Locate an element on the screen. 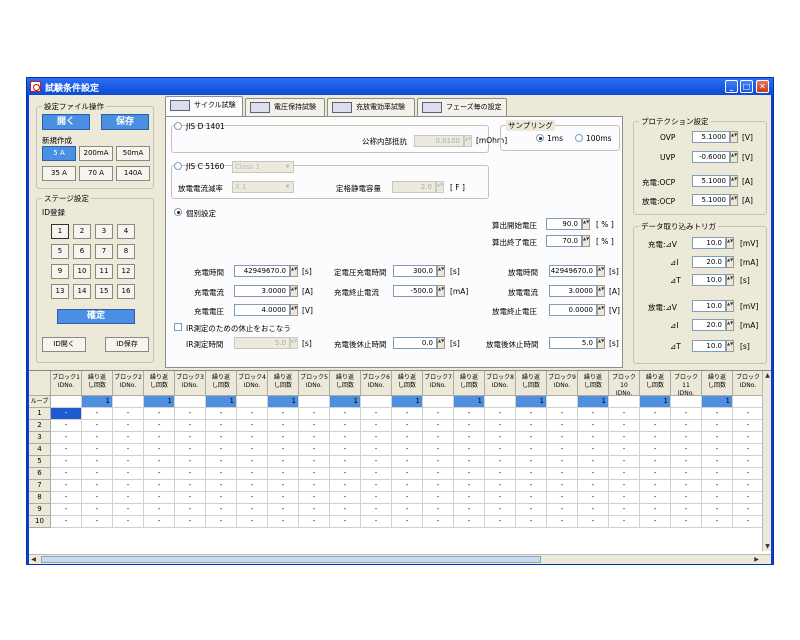 Image resolution: width=800 pixels, height=640 pixels. discharge-di-spinner: ▲▼ is located at coordinates (730, 325).